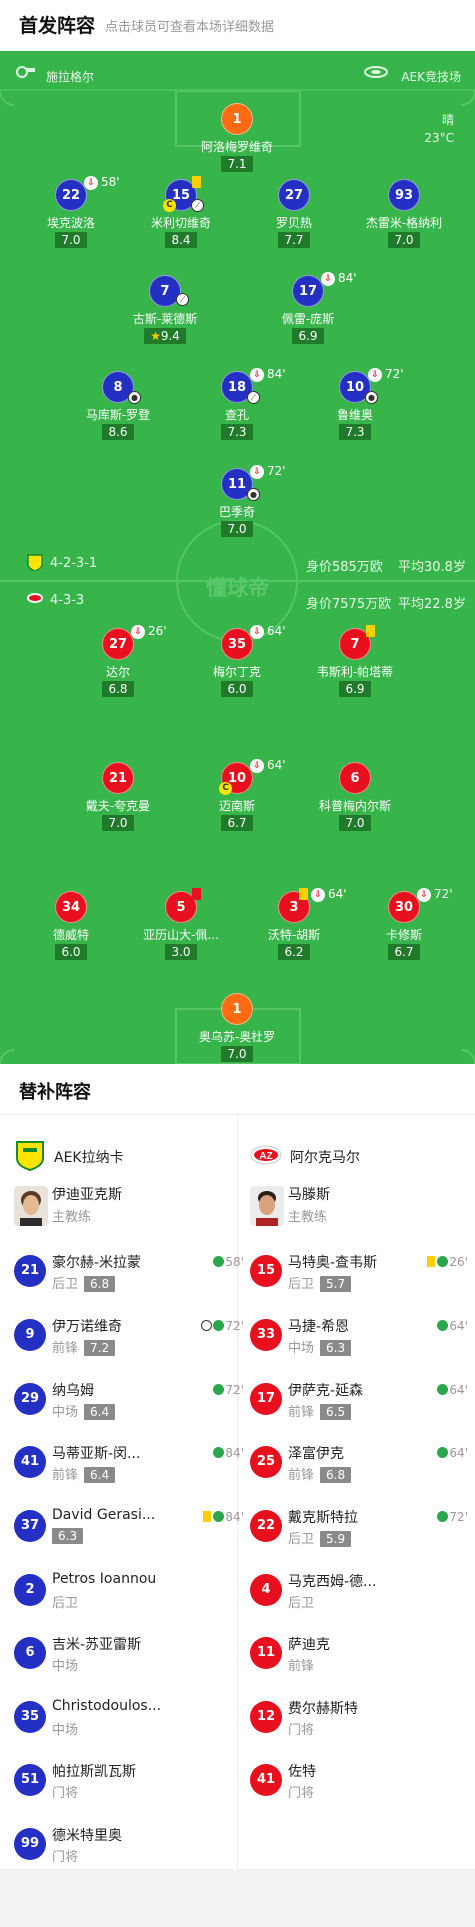  Describe the element at coordinates (359, 1669) in the screenshot. I see `away-sub-row: 11 萨迪克 前锋` at that location.